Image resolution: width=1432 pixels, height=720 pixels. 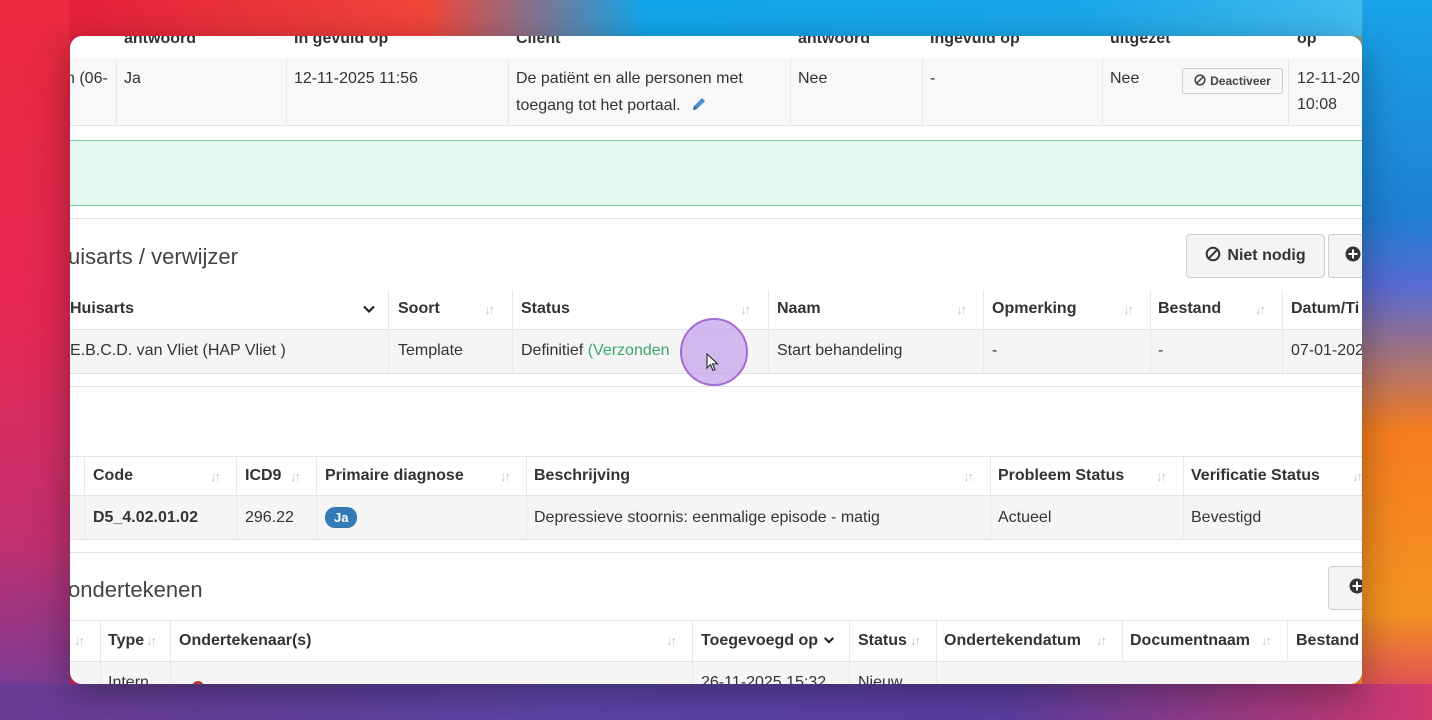 I want to click on add-huisarts-button, so click(x=1345, y=256).